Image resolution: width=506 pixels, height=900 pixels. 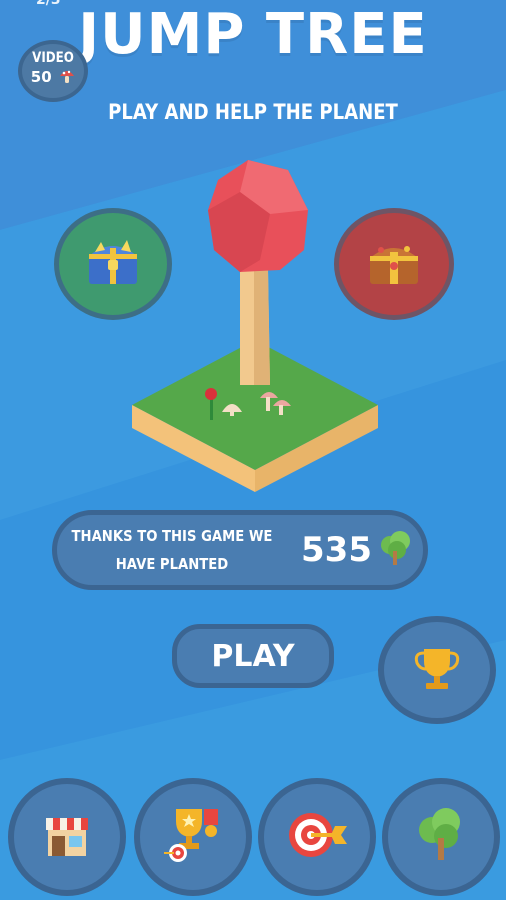 What do you see at coordinates (253, 656) in the screenshot?
I see `play-button: PLAY` at bounding box center [253, 656].